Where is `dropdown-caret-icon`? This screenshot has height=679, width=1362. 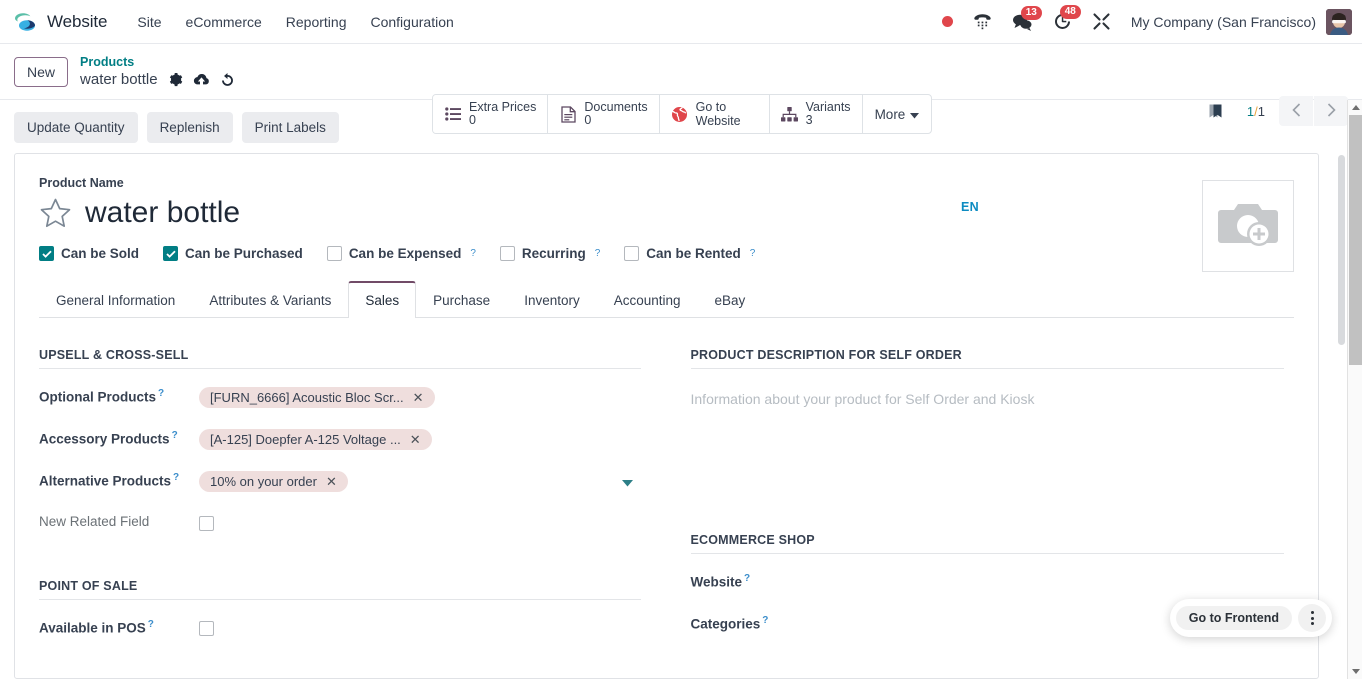 dropdown-caret-icon is located at coordinates (627, 483).